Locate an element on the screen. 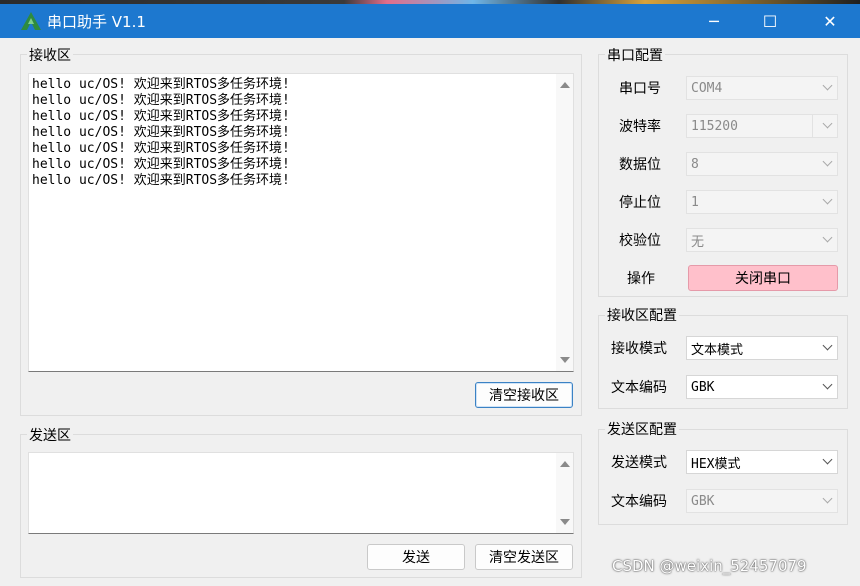  databits-select: 8 is located at coordinates (762, 164).